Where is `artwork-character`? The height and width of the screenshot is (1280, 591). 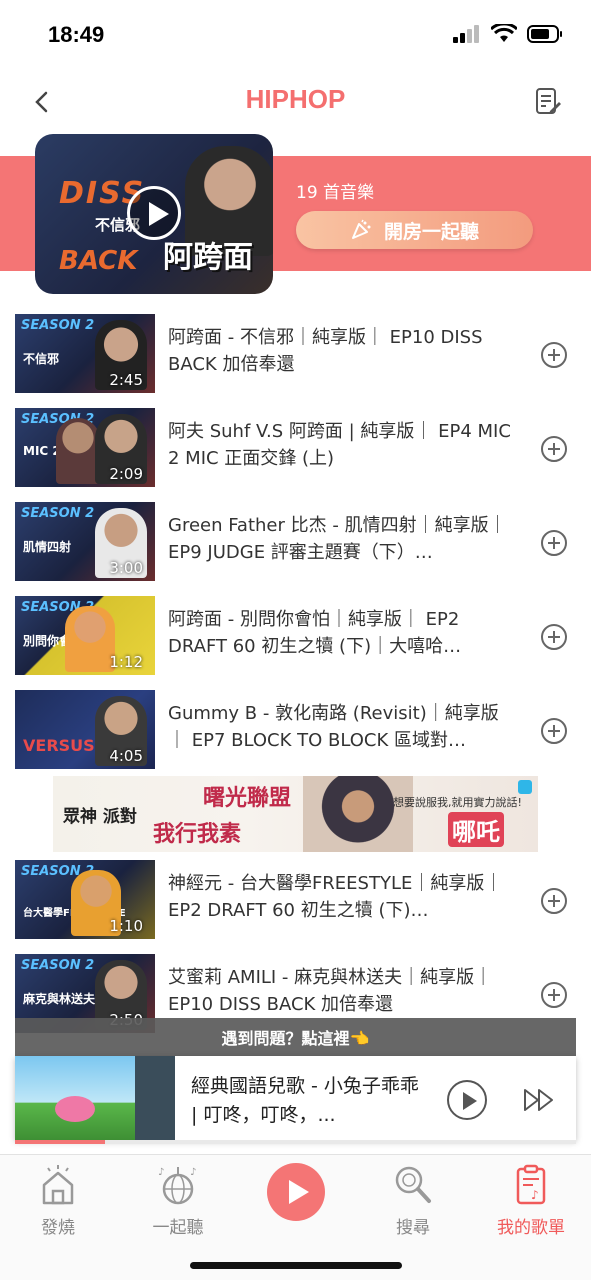 artwork-character is located at coordinates (75, 1109).